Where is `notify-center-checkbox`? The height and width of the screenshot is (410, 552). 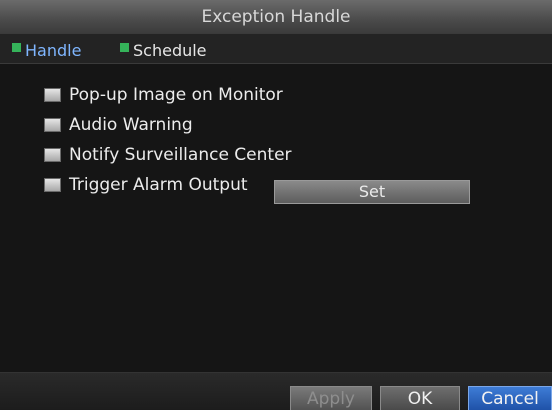 notify-center-checkbox is located at coordinates (52, 155).